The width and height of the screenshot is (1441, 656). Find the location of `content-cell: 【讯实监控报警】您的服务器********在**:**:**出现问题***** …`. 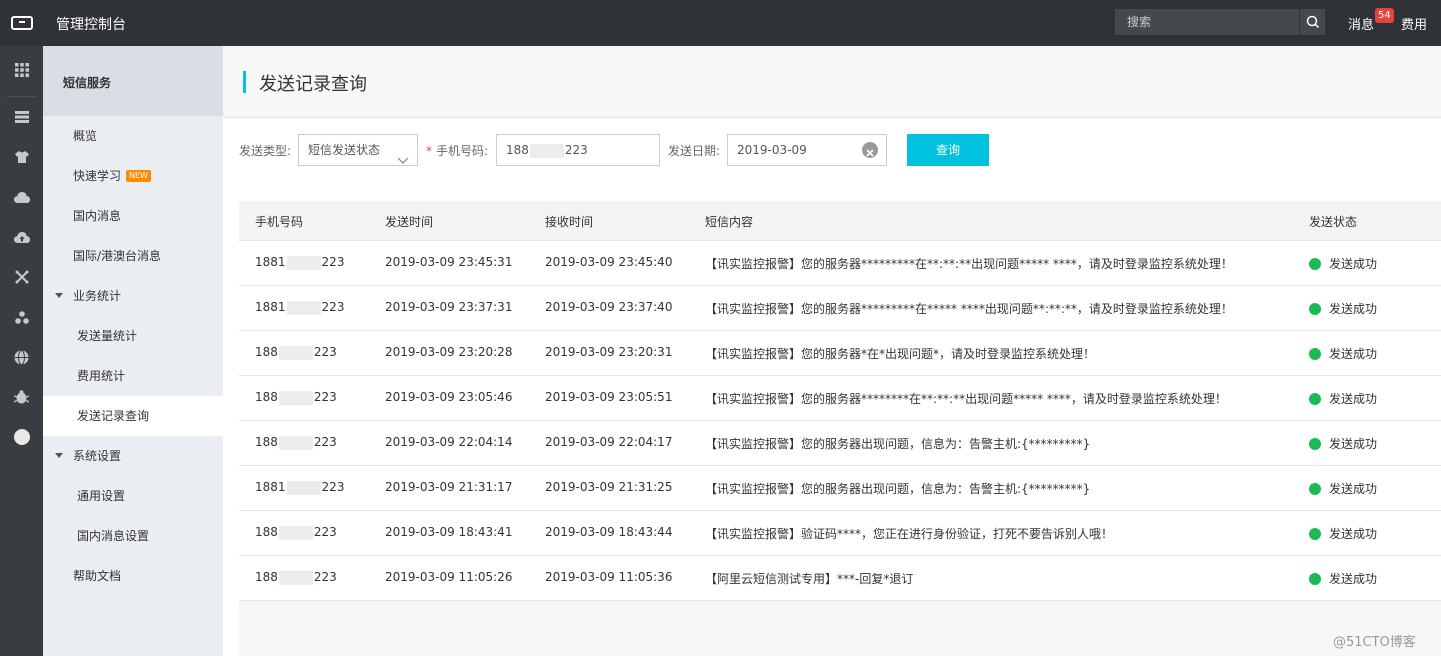

content-cell: 【讯实监控报警】您的服务器********在**:**:**出现问题***** … is located at coordinates (966, 399).